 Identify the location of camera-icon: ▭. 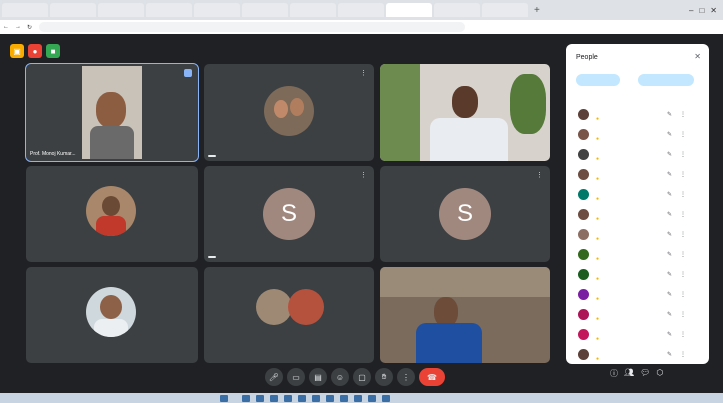
(296, 377).